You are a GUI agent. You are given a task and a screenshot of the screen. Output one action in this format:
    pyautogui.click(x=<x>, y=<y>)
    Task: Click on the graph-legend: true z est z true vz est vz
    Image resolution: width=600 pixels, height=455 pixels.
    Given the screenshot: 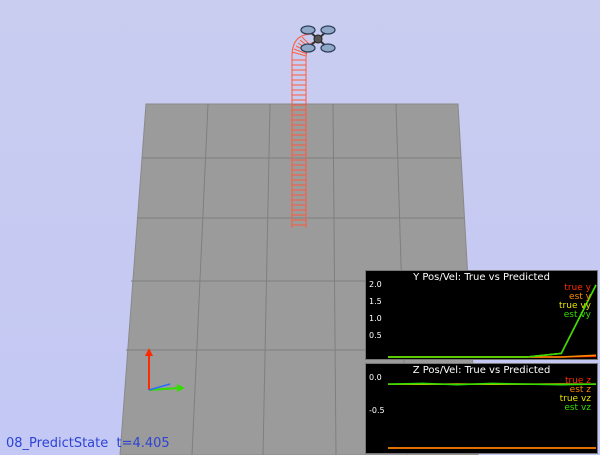 What is the action you would take?
    pyautogui.click(x=575, y=395)
    